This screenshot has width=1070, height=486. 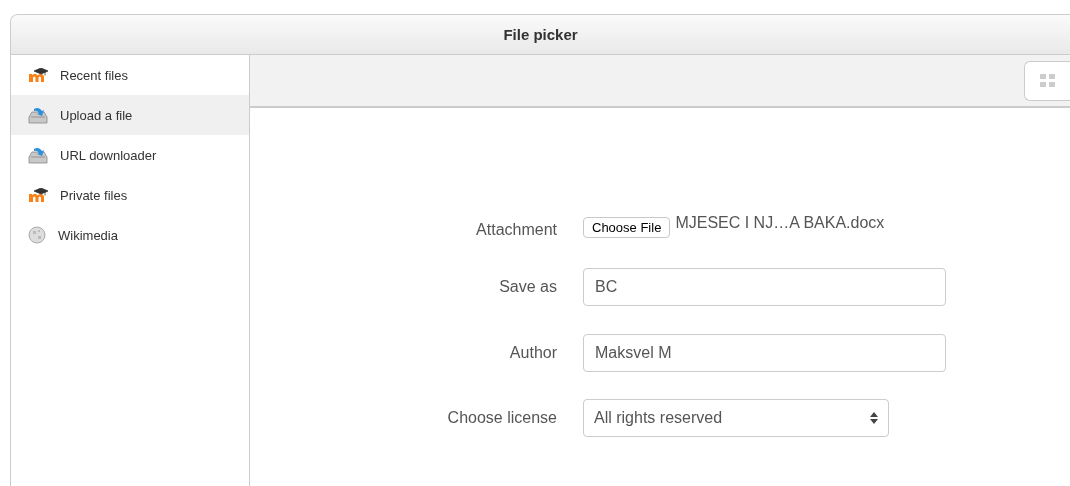 What do you see at coordinates (736, 418) in the screenshot?
I see `license-select: All rights reserved` at bounding box center [736, 418].